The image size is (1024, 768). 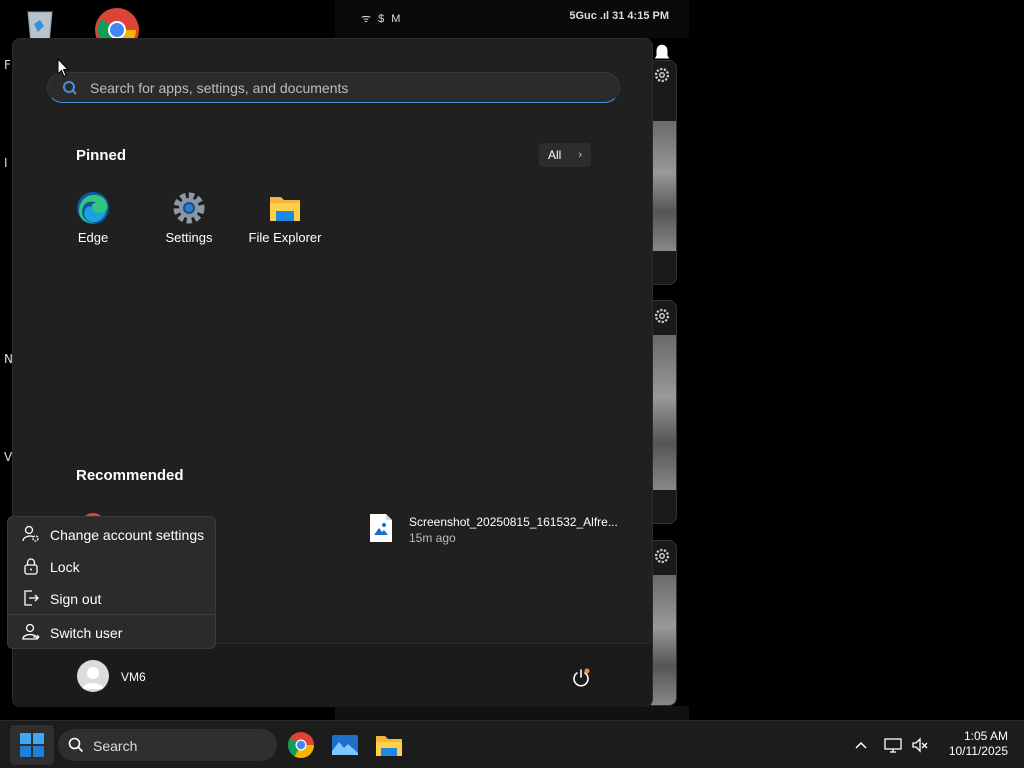 I want to click on pinned-title: Pinned, so click(x=101, y=155).